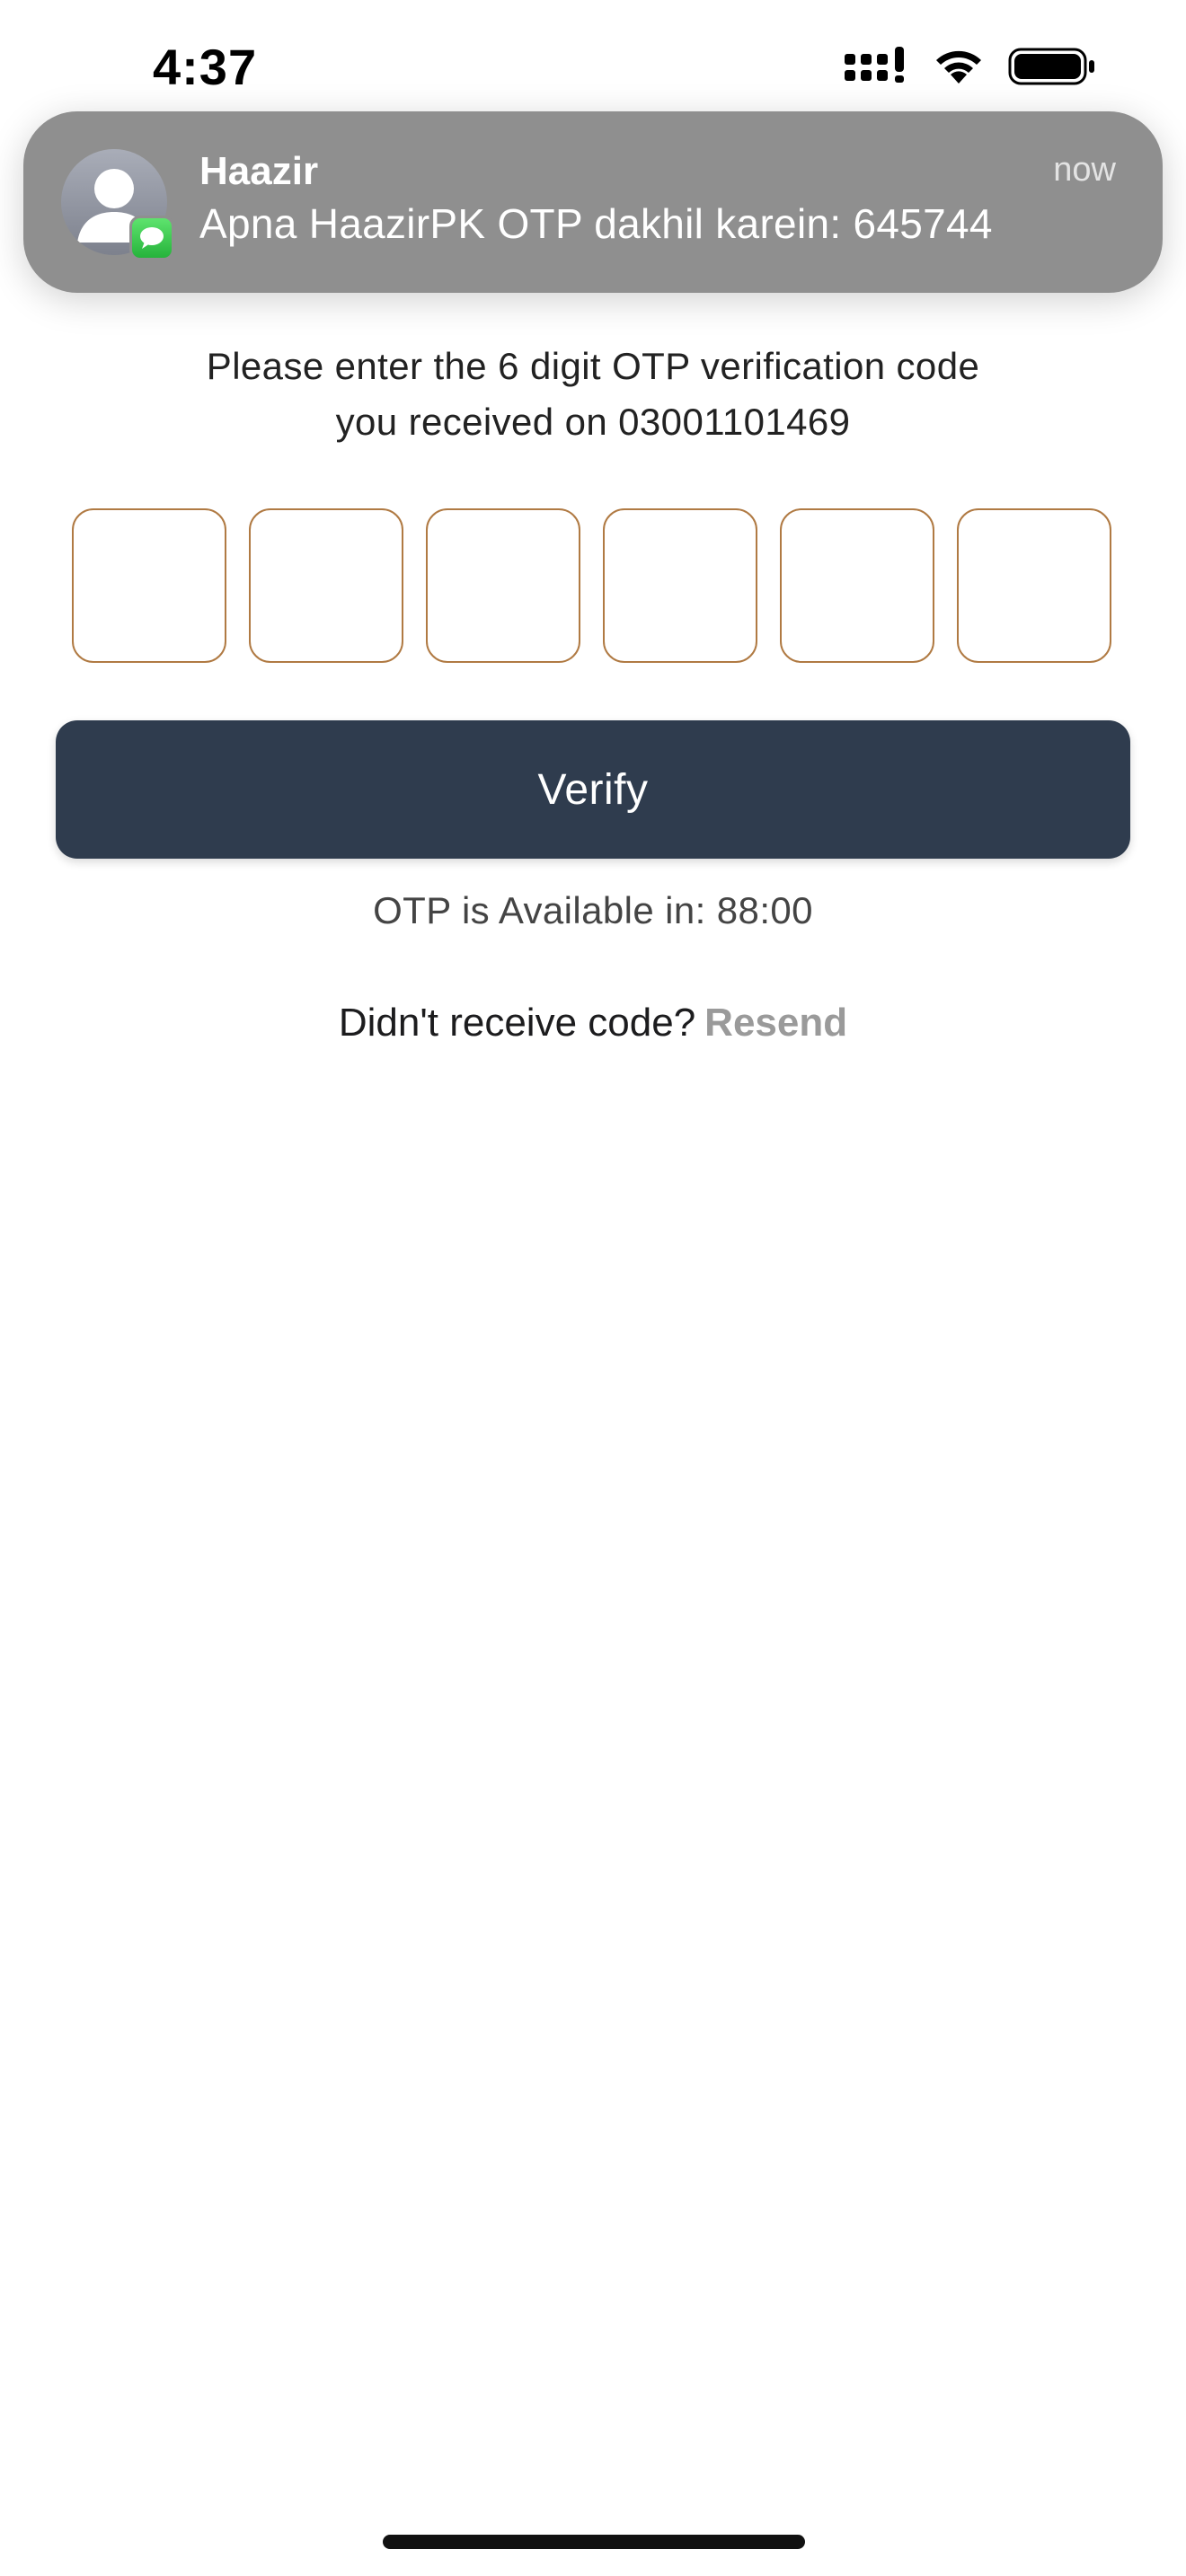  Describe the element at coordinates (151, 238) in the screenshot. I see `messages-app-icon` at that location.